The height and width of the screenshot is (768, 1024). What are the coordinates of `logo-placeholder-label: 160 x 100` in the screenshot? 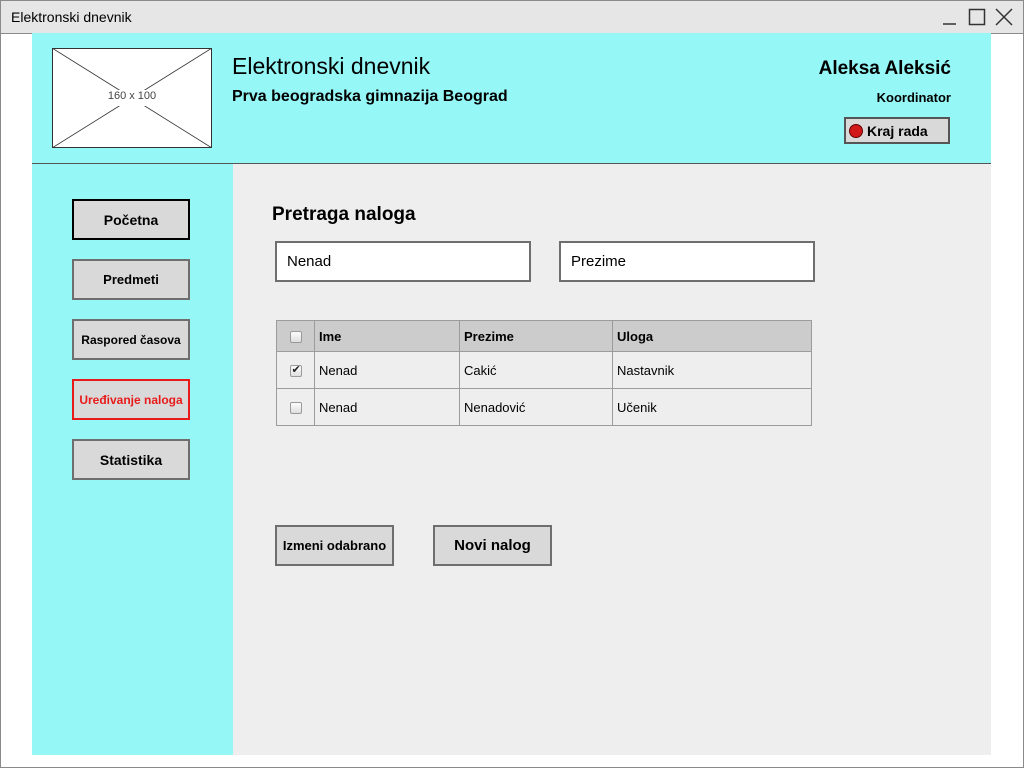 It's located at (132, 96).